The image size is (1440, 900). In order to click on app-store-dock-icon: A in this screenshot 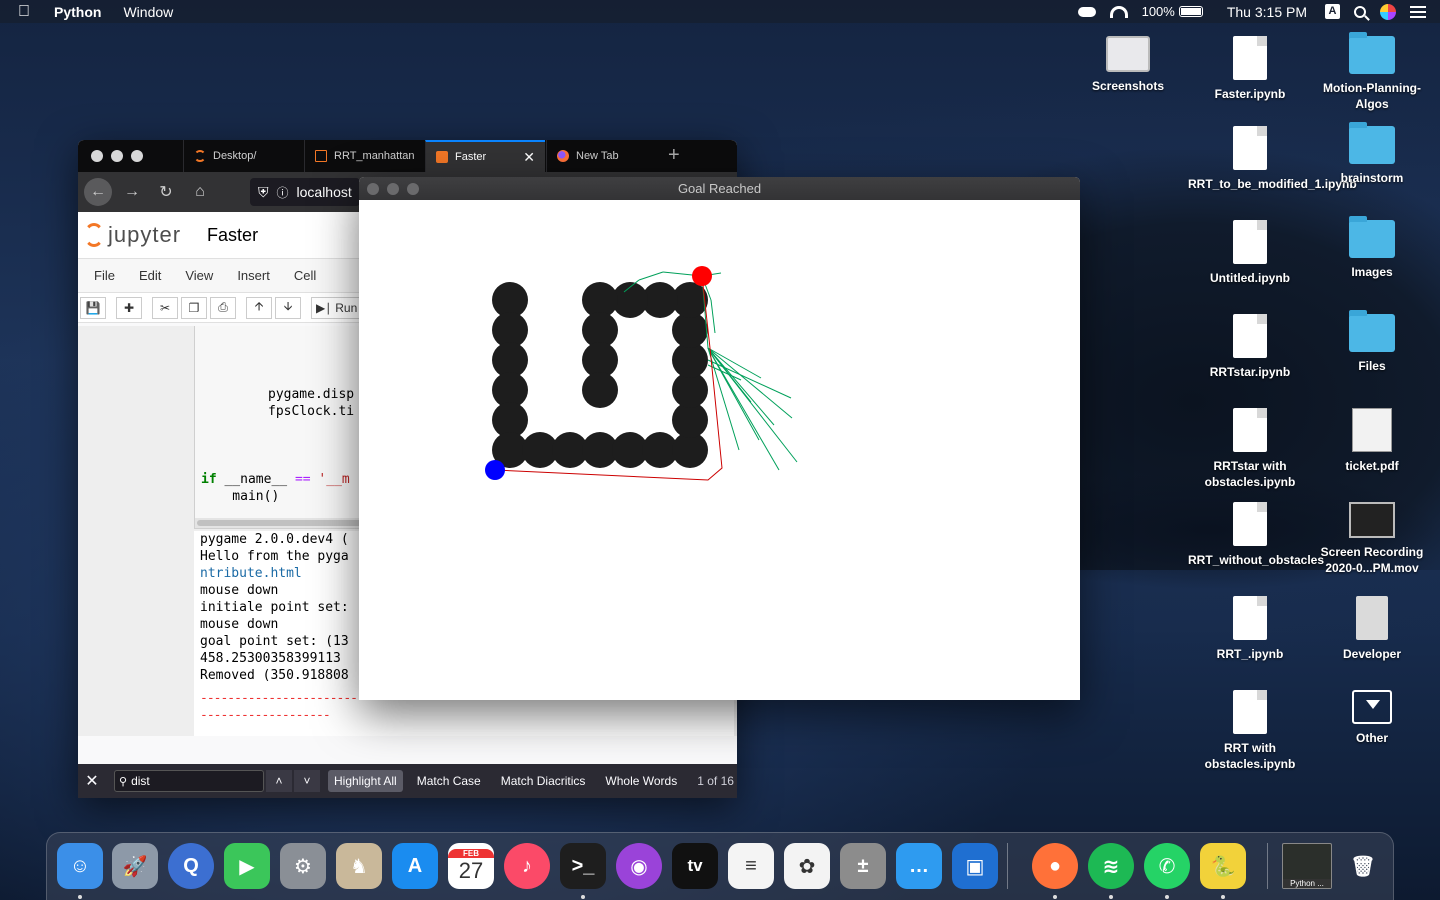, I will do `click(415, 866)`.